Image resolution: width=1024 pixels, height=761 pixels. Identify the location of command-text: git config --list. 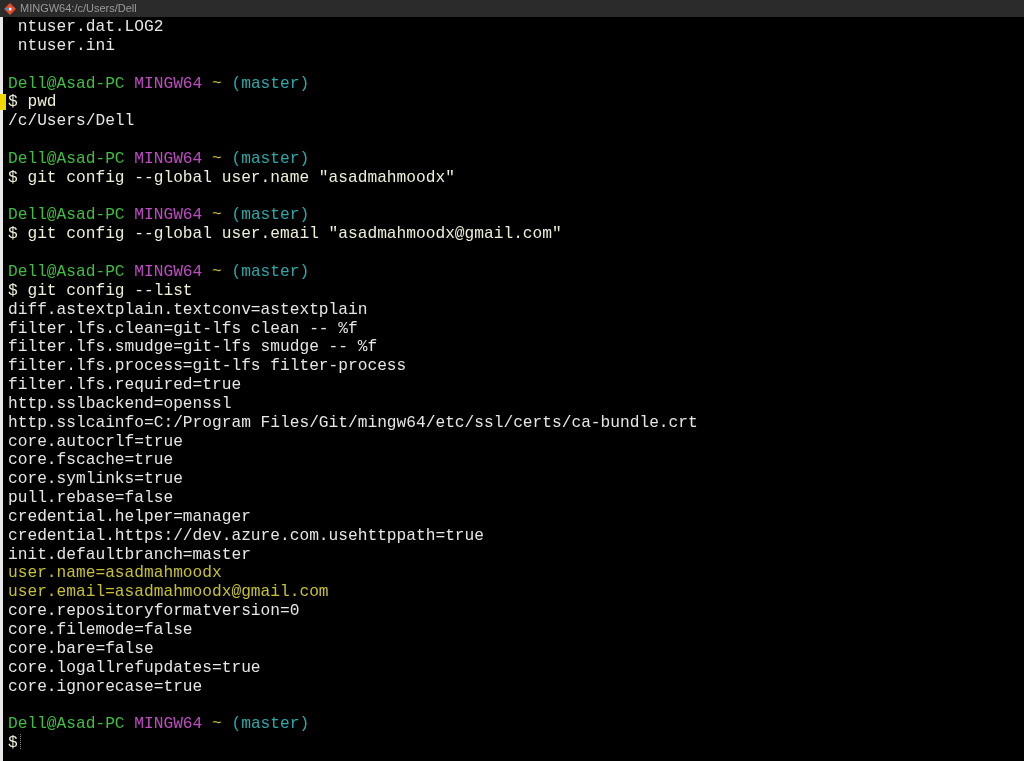
(110, 290).